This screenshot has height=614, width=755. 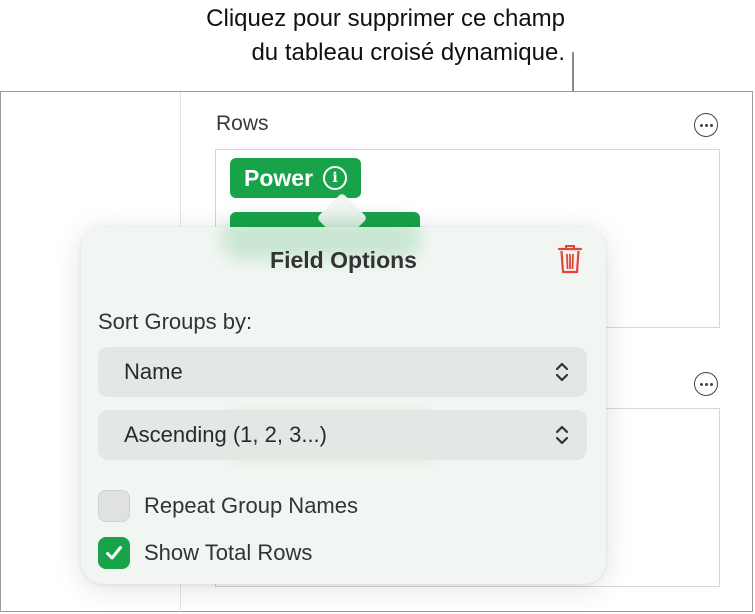 I want to click on callout-line-2: du tableau croisé dynamique., so click(x=408, y=52).